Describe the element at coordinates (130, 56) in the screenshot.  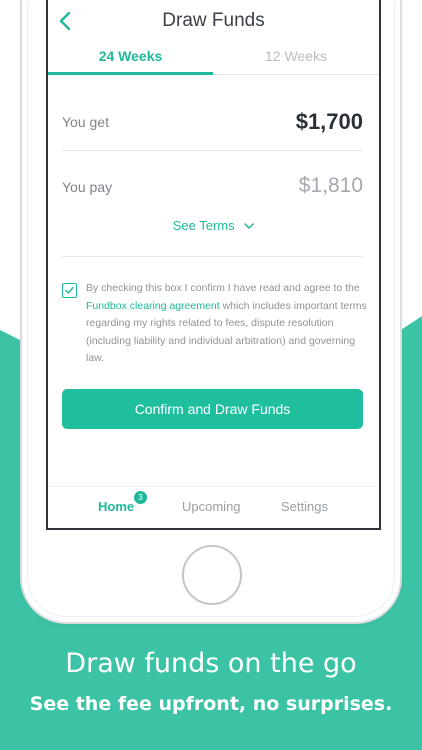
I see `tab-24-weeks: 24 Weeks` at that location.